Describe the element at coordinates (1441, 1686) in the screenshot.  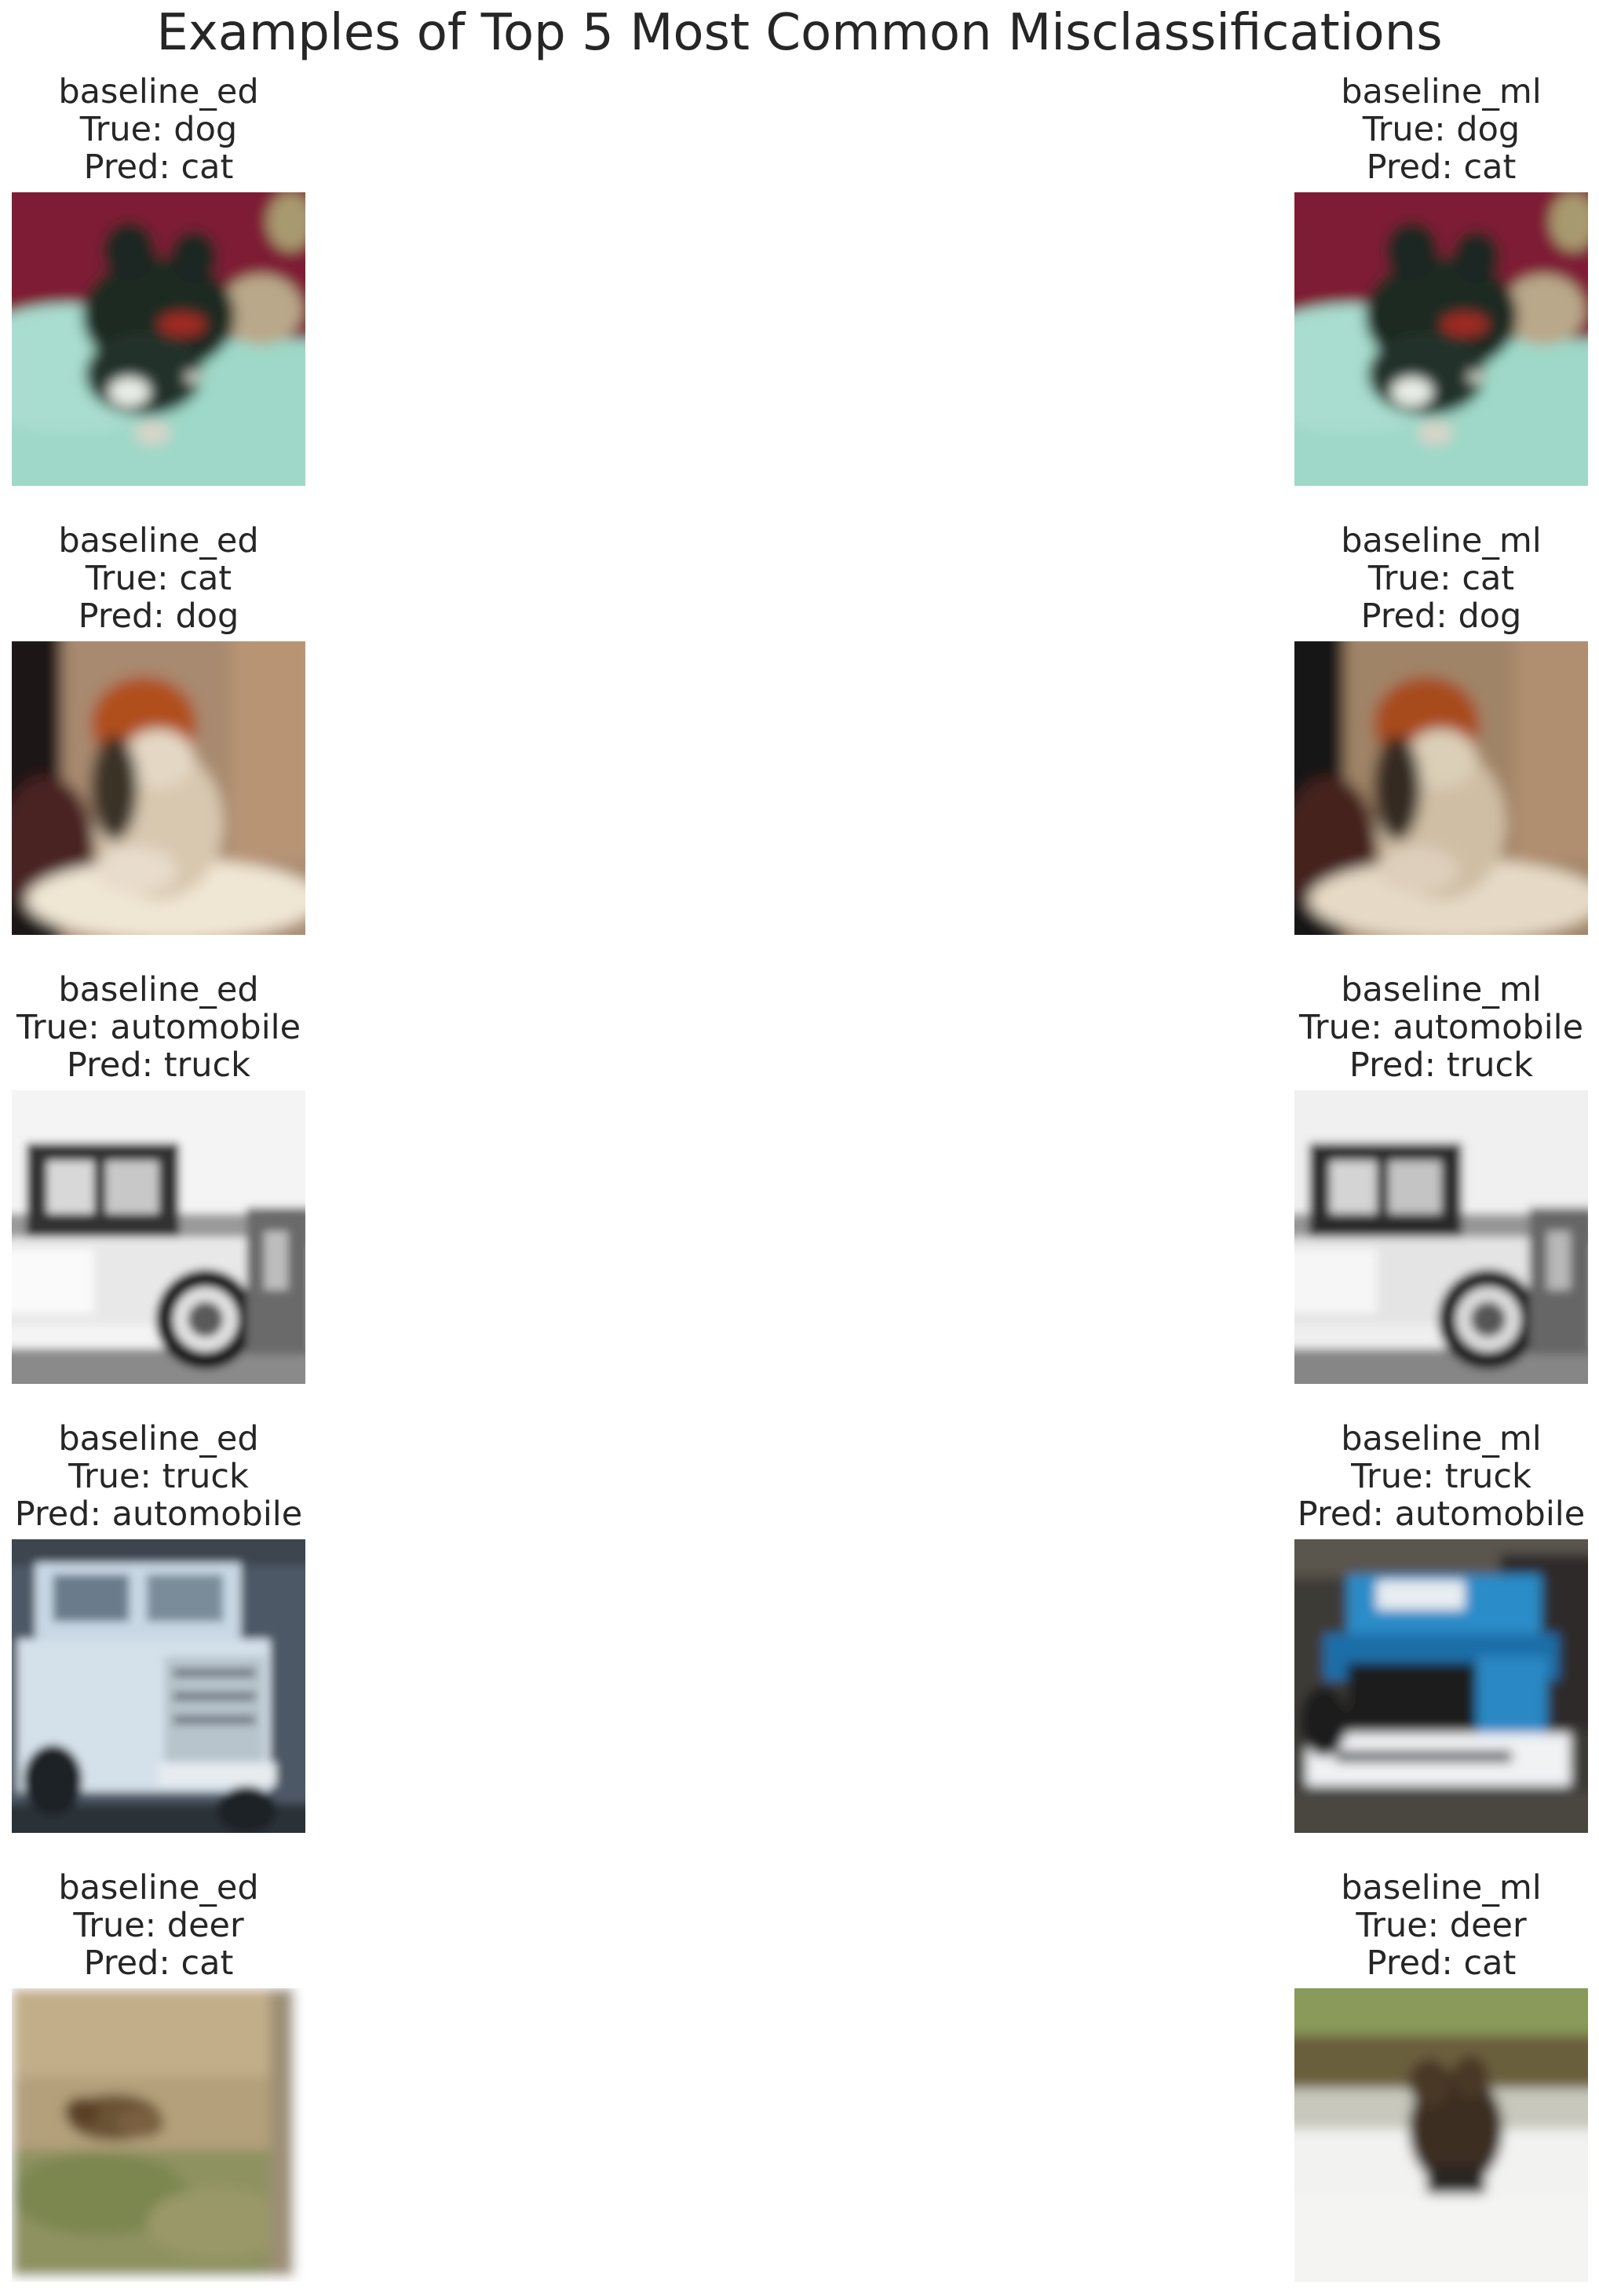
I see `blue-truck-photo` at that location.